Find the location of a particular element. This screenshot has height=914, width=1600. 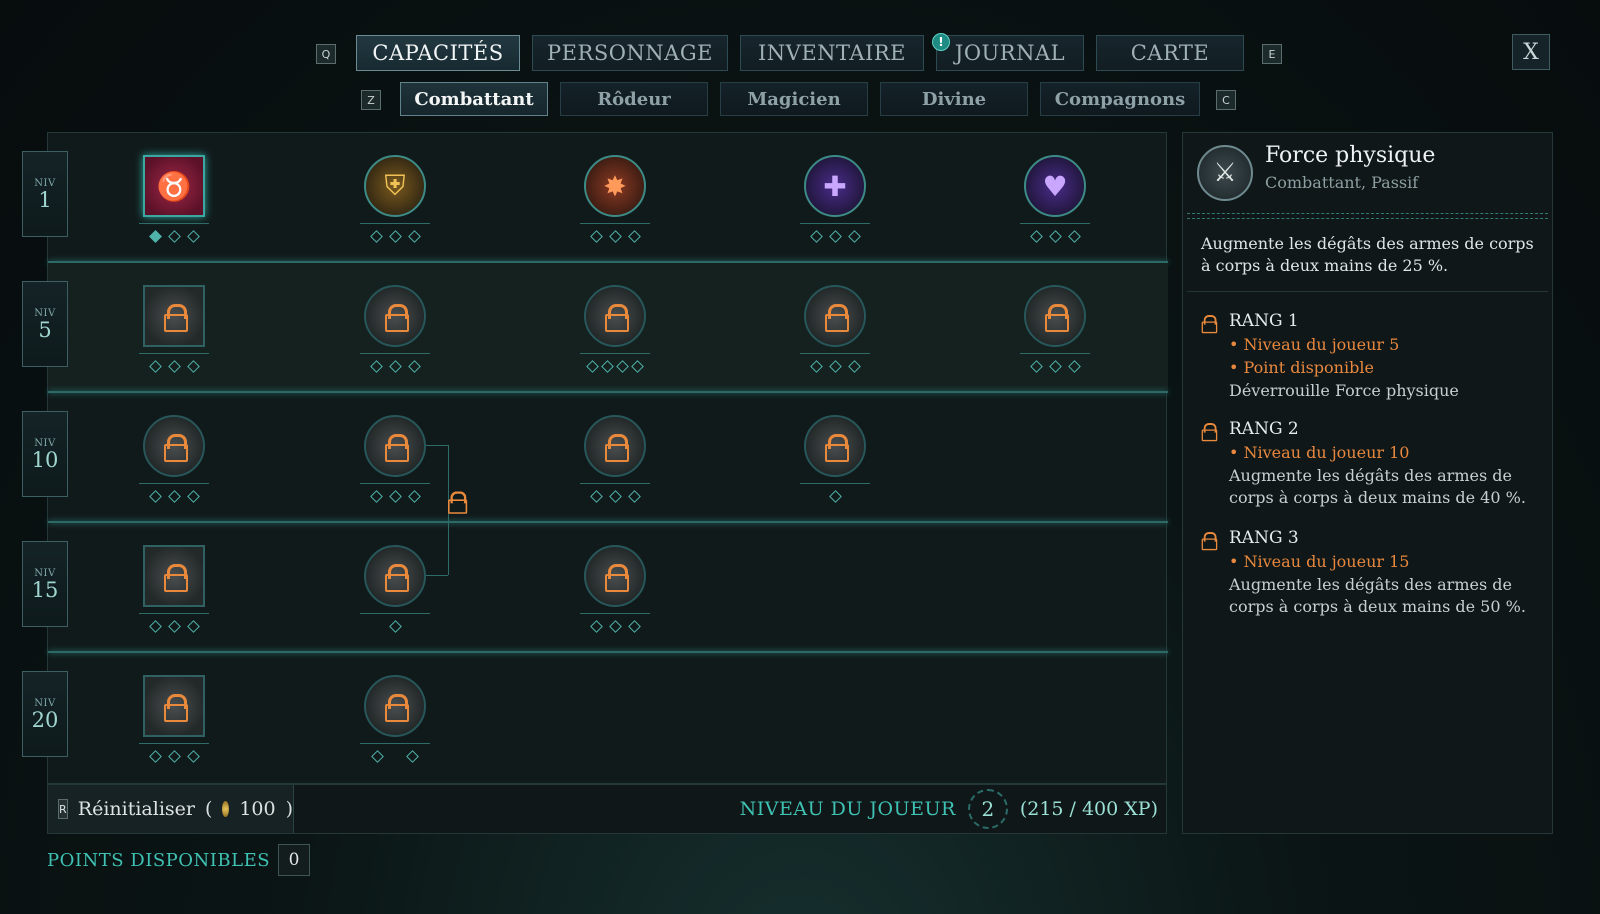

subtab-compagnons: Compagnons is located at coordinates (1120, 99).